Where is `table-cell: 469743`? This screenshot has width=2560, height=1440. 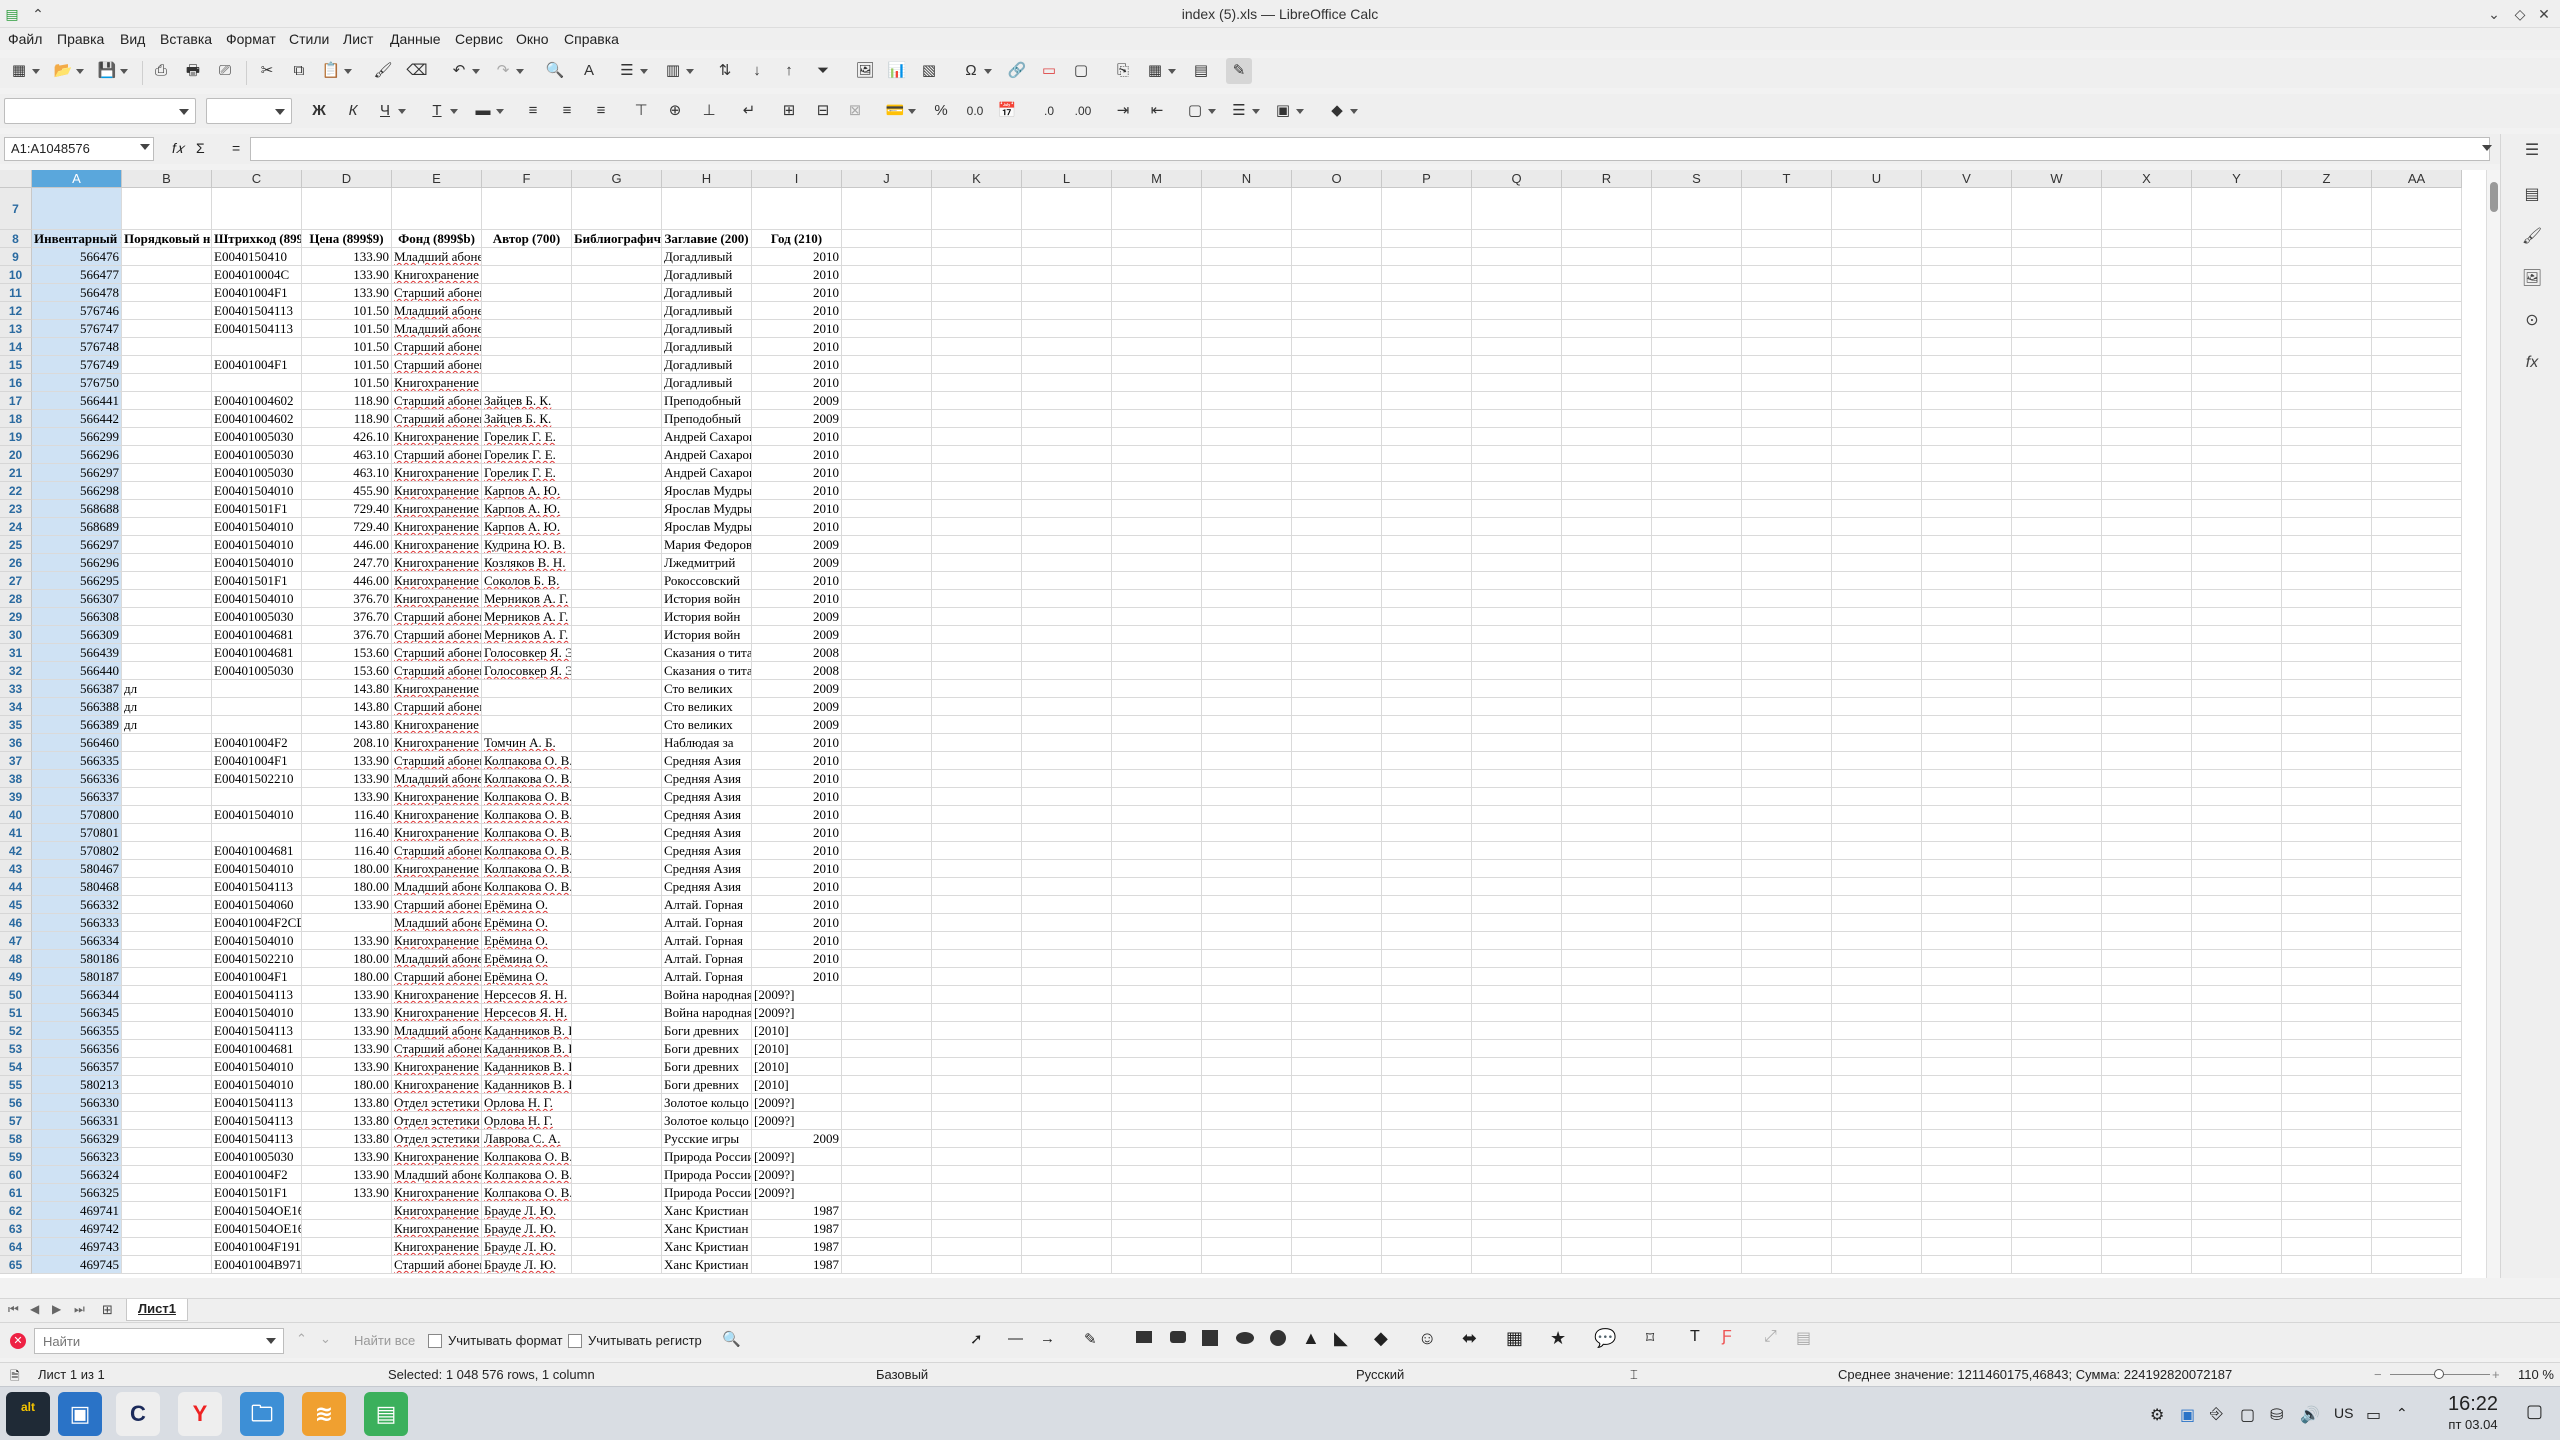
table-cell: 469743 is located at coordinates (77, 1247).